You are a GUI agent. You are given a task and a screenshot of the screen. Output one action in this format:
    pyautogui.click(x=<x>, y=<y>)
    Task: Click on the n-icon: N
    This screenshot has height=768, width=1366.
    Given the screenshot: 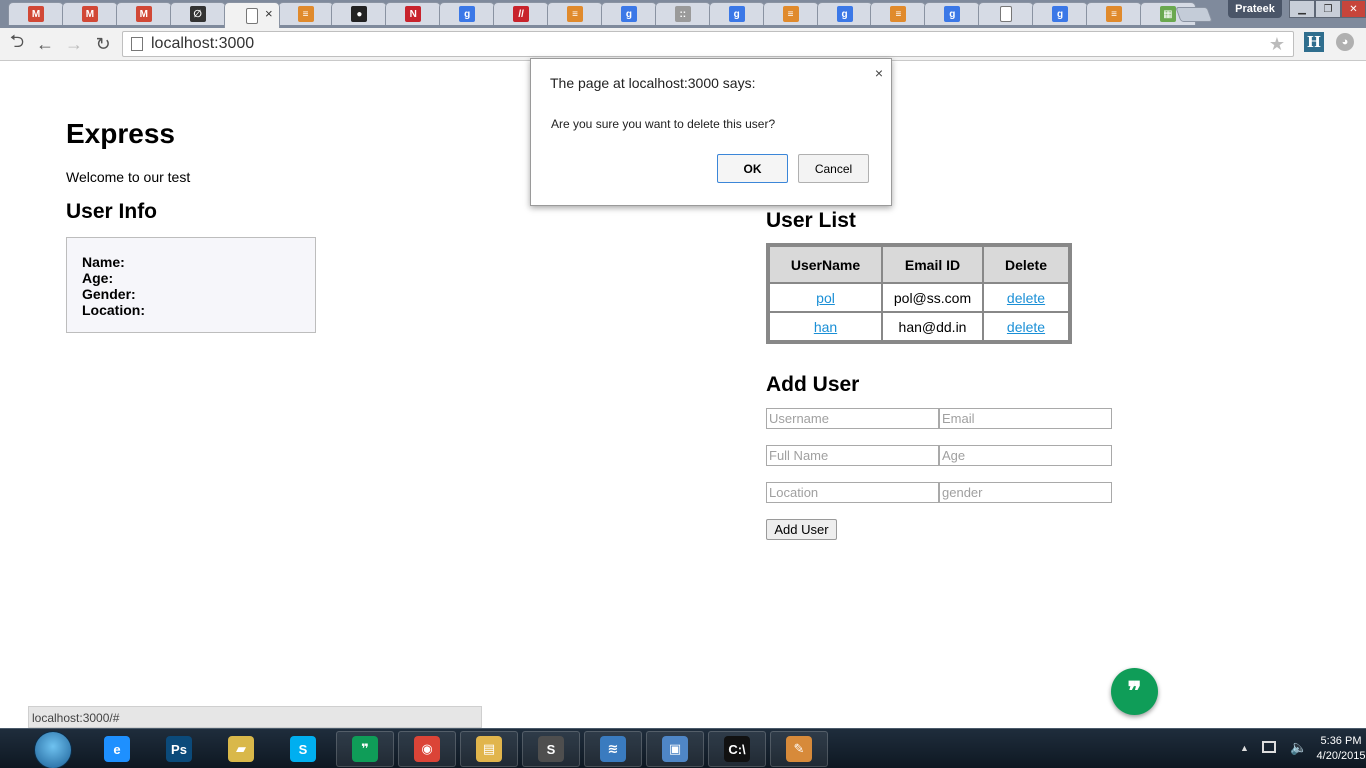 What is the action you would take?
    pyautogui.click(x=413, y=14)
    